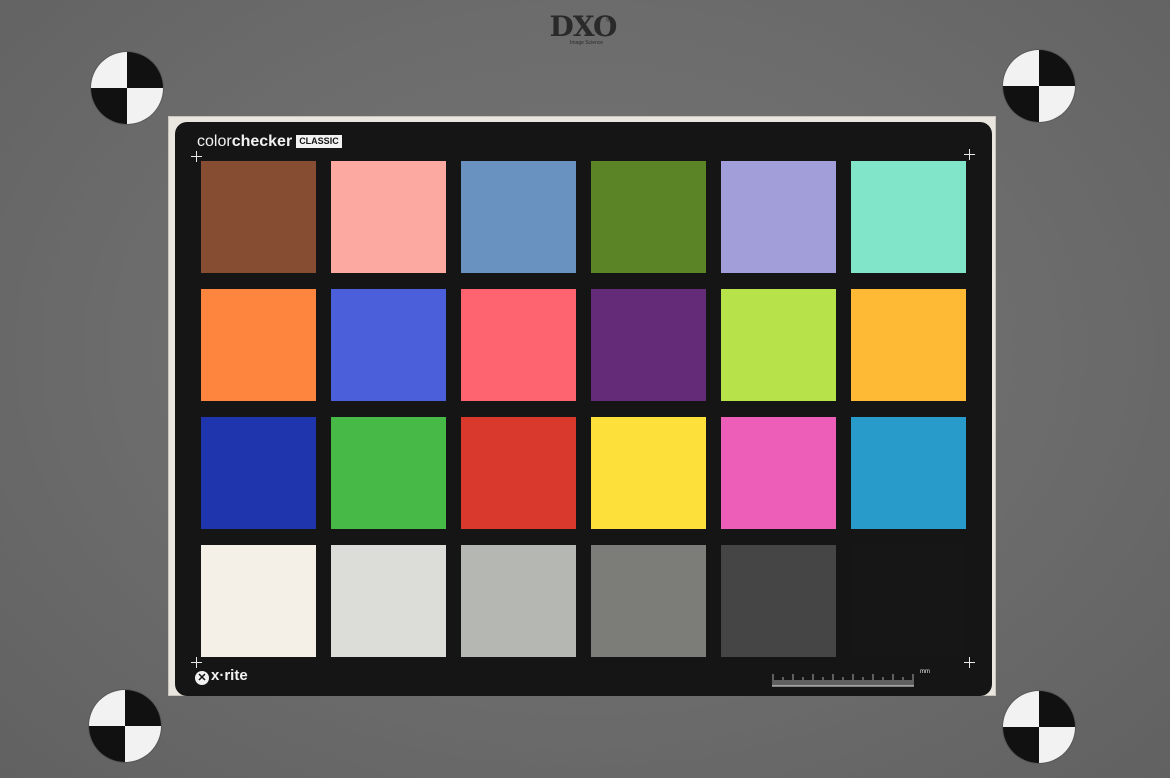 The image size is (1170, 778). Describe the element at coordinates (388, 217) in the screenshot. I see `color-patch-r1-c2` at that location.